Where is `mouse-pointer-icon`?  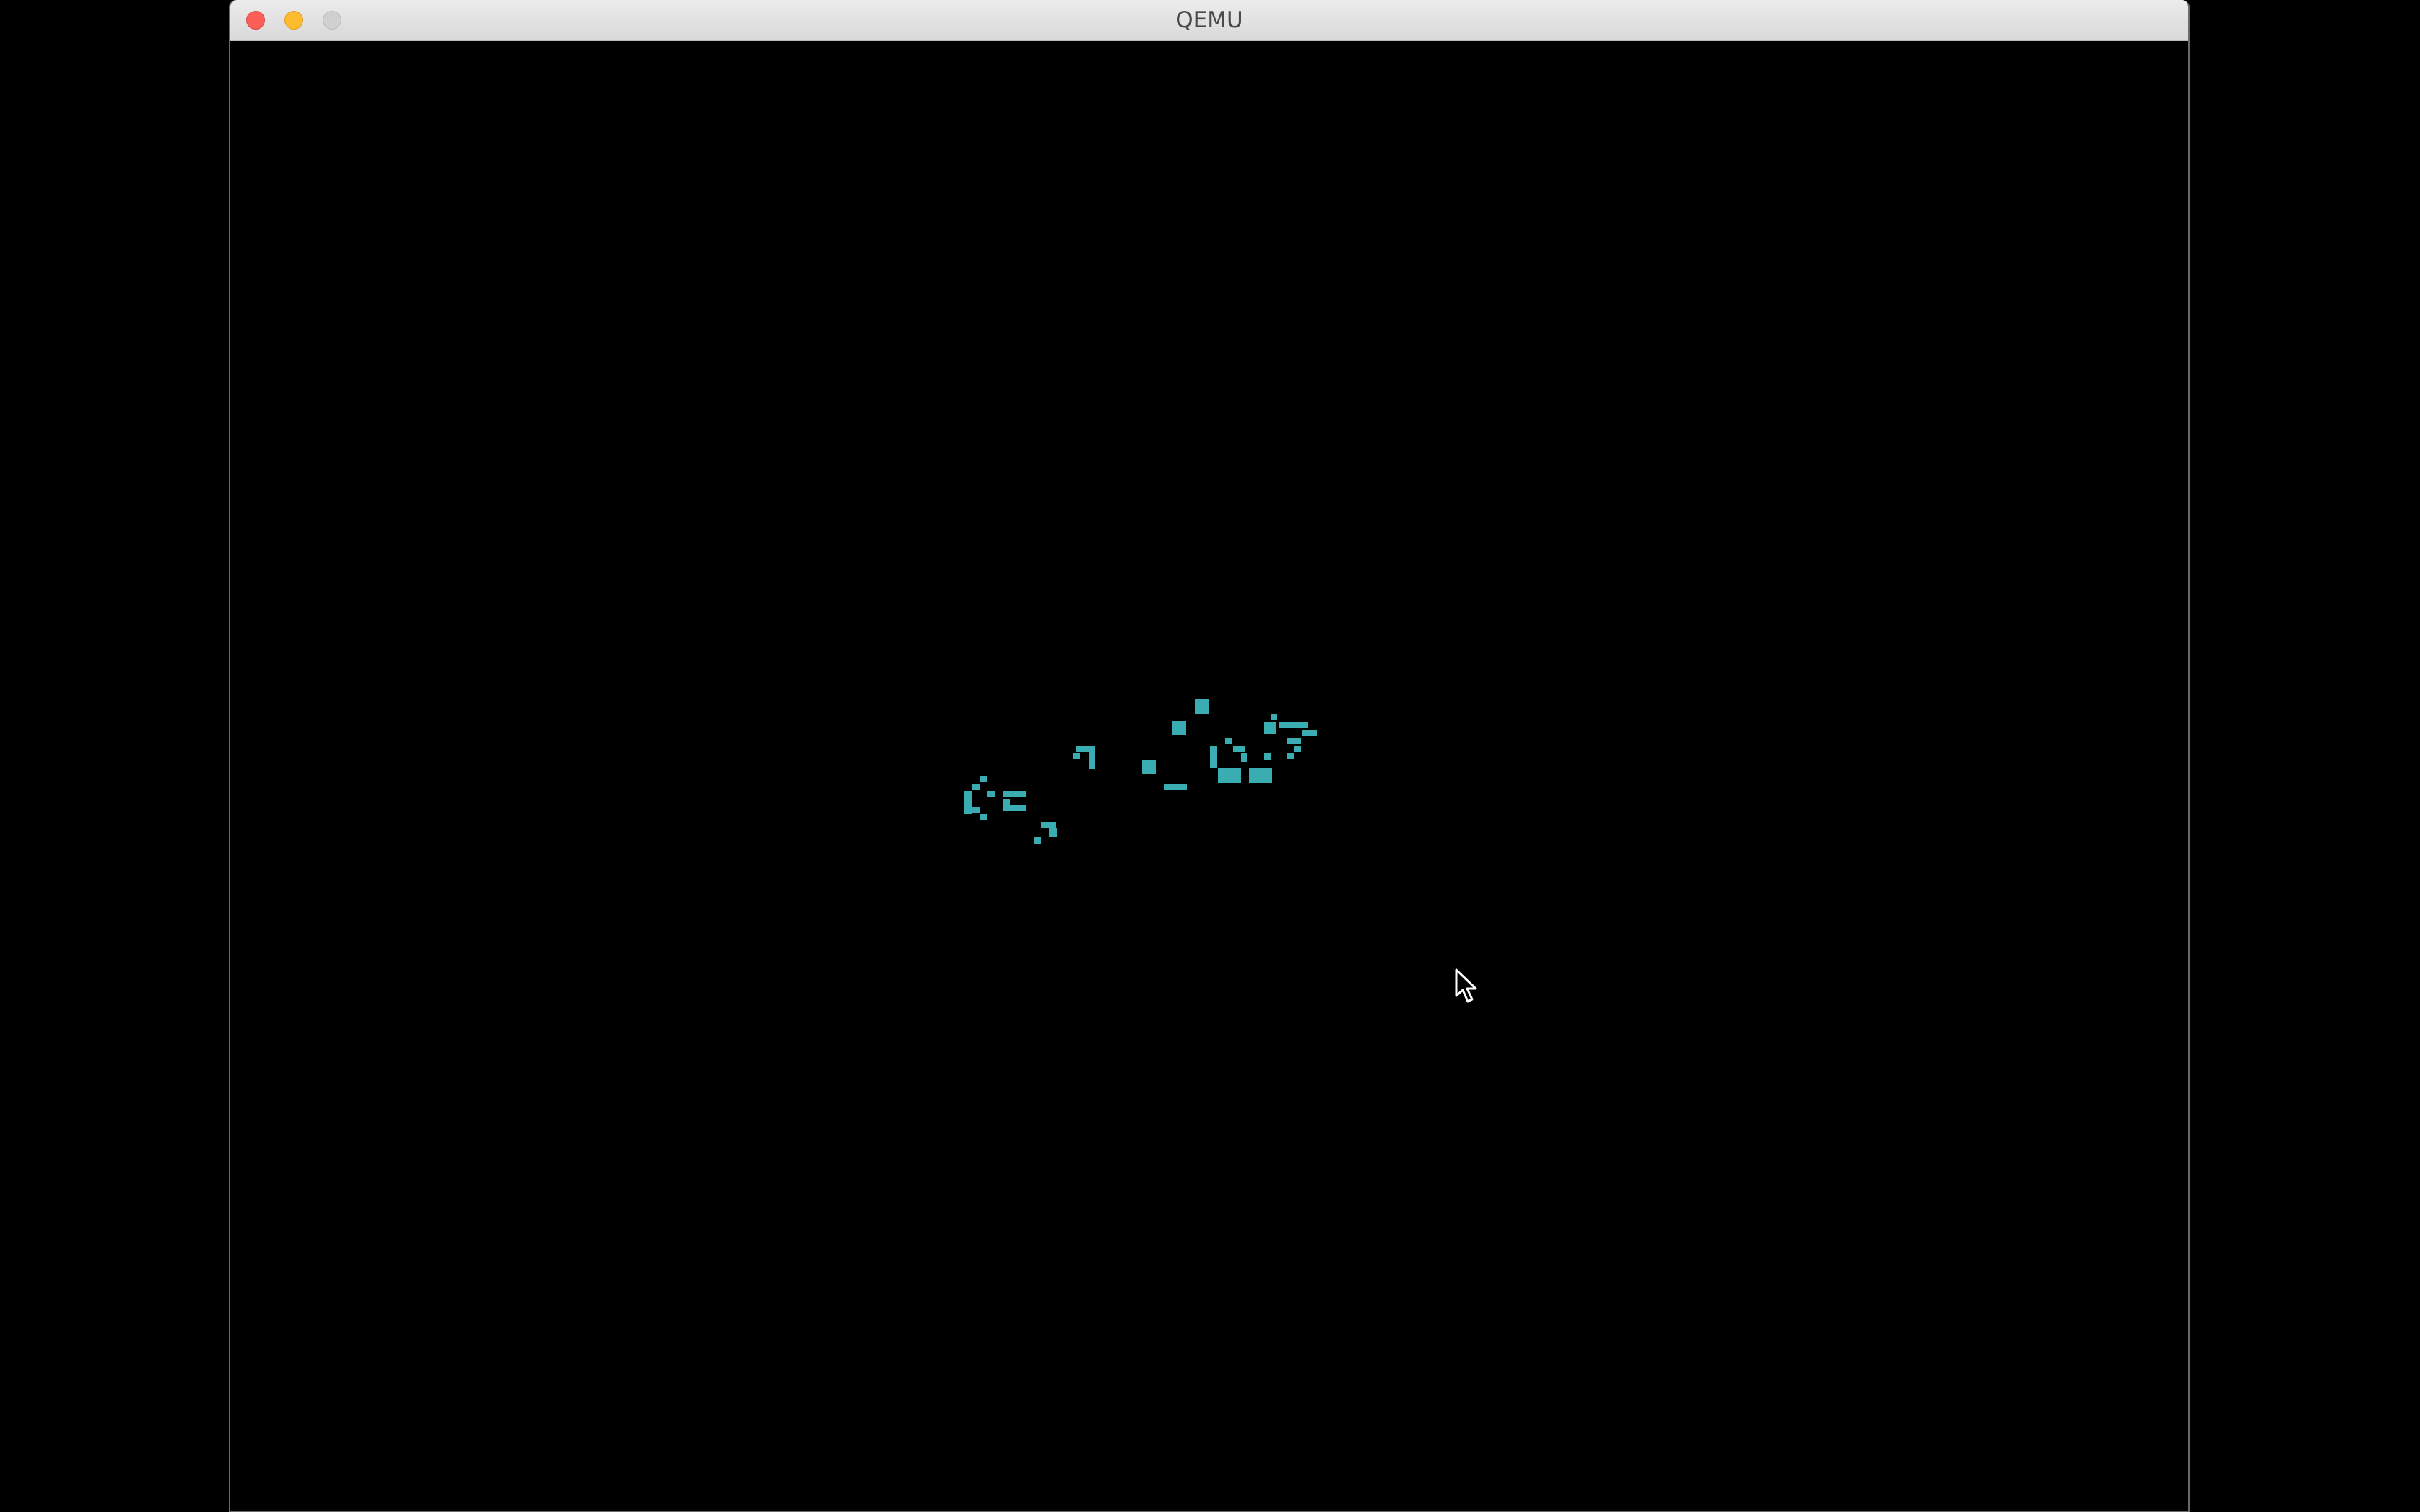
mouse-pointer-icon is located at coordinates (1466, 985).